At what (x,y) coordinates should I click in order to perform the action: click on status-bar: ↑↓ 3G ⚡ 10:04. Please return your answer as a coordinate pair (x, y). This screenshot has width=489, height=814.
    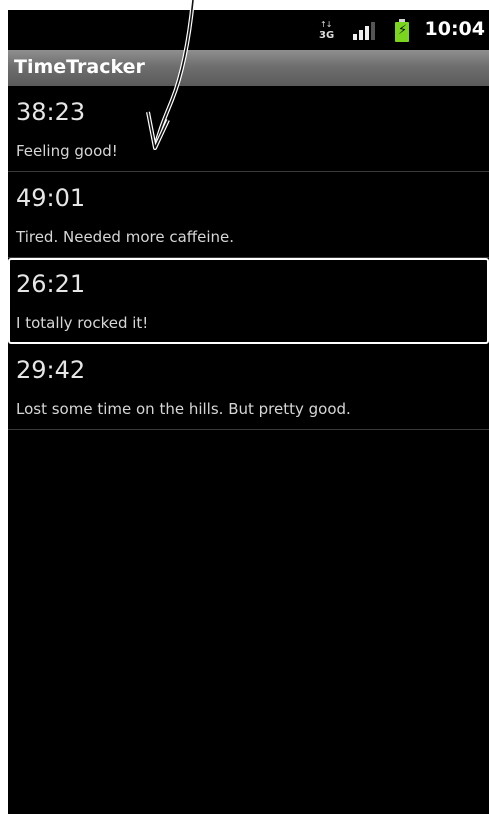
    Looking at the image, I should click on (248, 30).